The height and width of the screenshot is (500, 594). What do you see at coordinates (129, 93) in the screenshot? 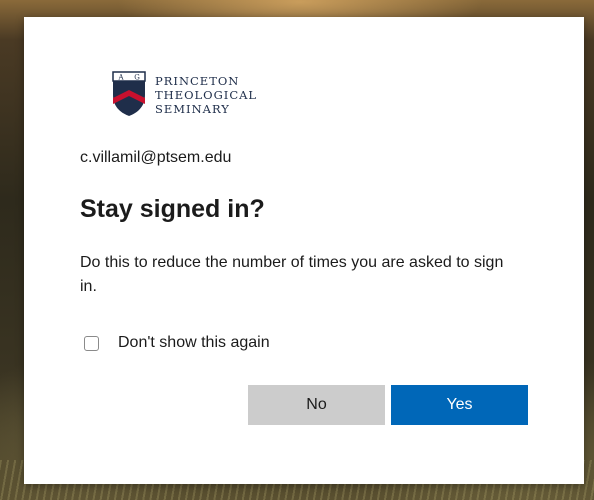
I see `shield-crest-icon: A G` at bounding box center [129, 93].